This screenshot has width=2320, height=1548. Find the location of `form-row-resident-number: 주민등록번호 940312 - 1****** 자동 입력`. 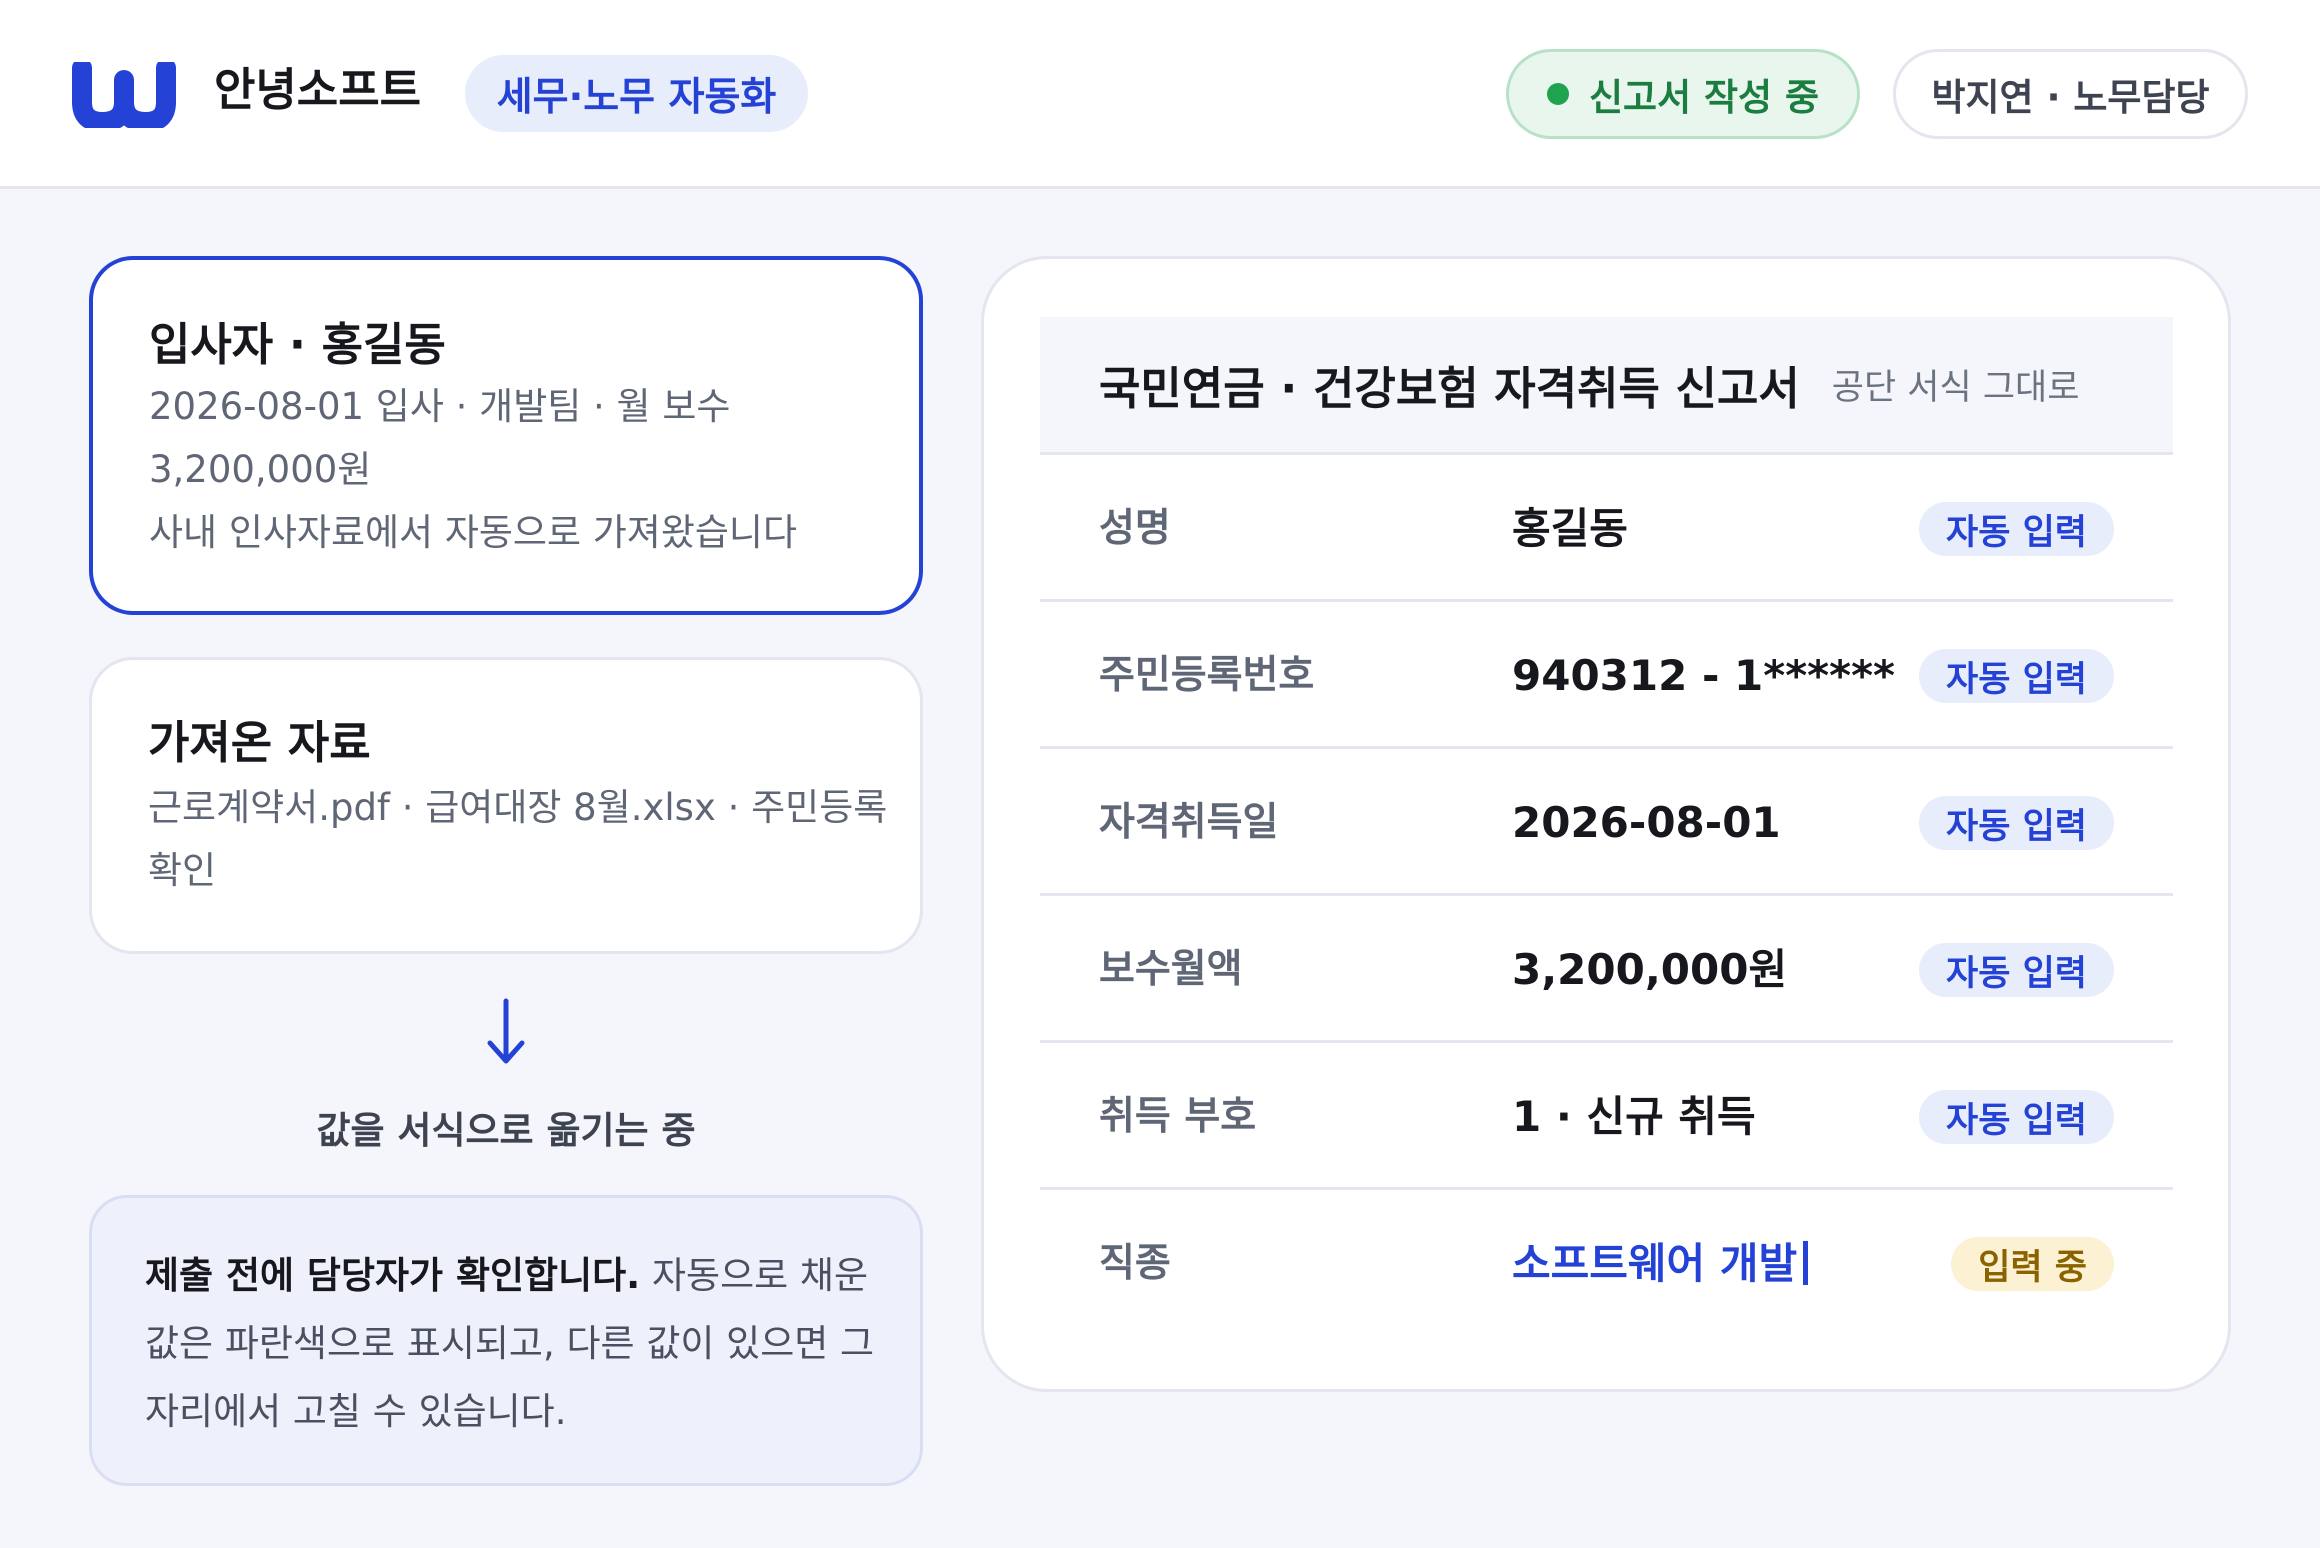

form-row-resident-number: 주민등록번호 940312 - 1****** 자동 입력 is located at coordinates (1606, 675).